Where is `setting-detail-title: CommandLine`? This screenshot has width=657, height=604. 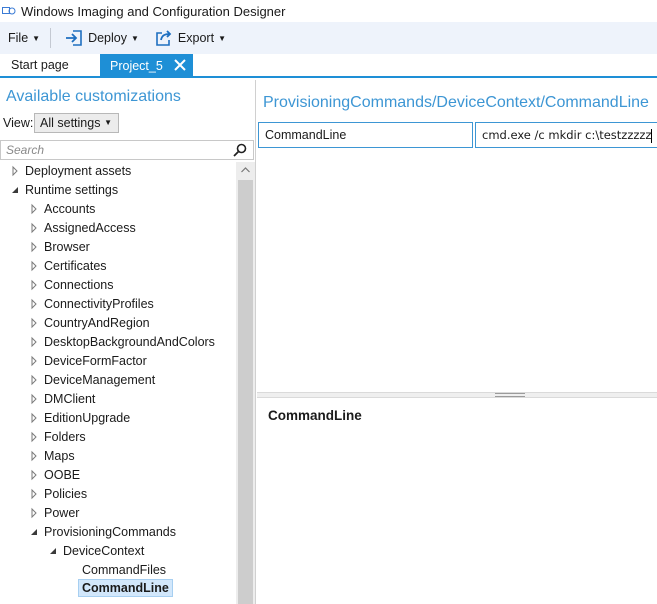 setting-detail-title: CommandLine is located at coordinates (315, 415).